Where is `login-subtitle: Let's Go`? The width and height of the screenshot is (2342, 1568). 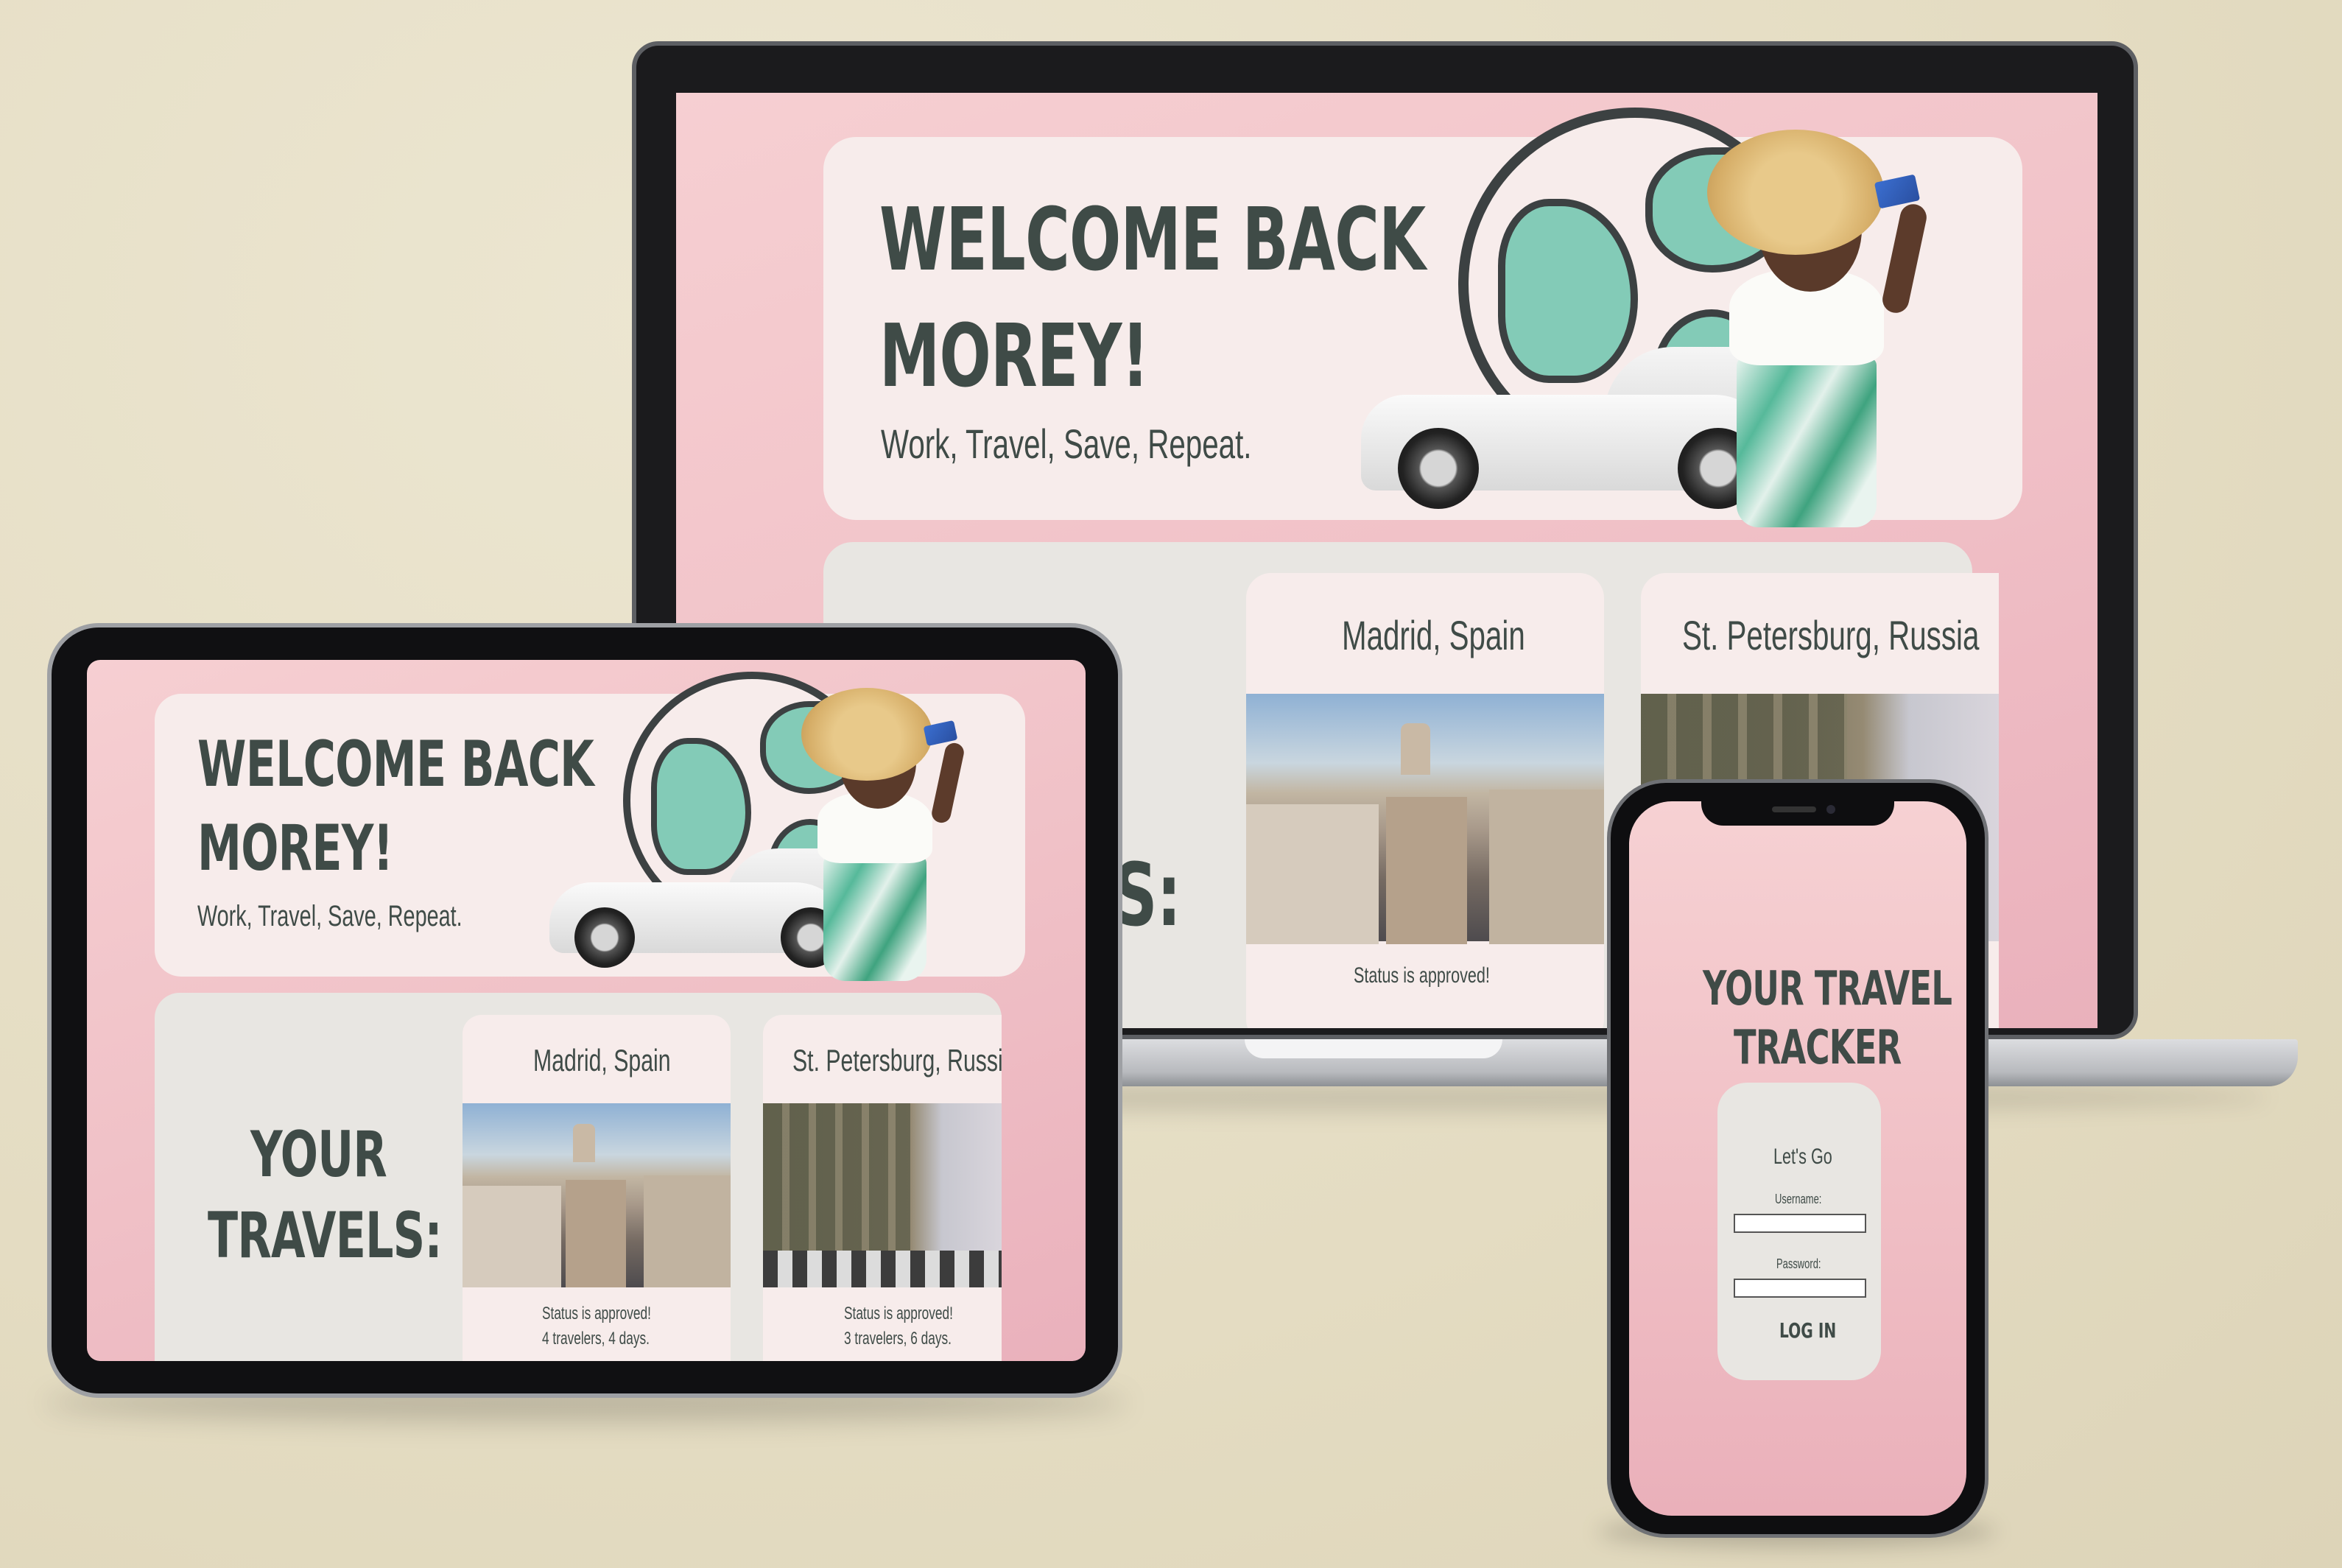 login-subtitle: Let's Go is located at coordinates (1802, 1157).